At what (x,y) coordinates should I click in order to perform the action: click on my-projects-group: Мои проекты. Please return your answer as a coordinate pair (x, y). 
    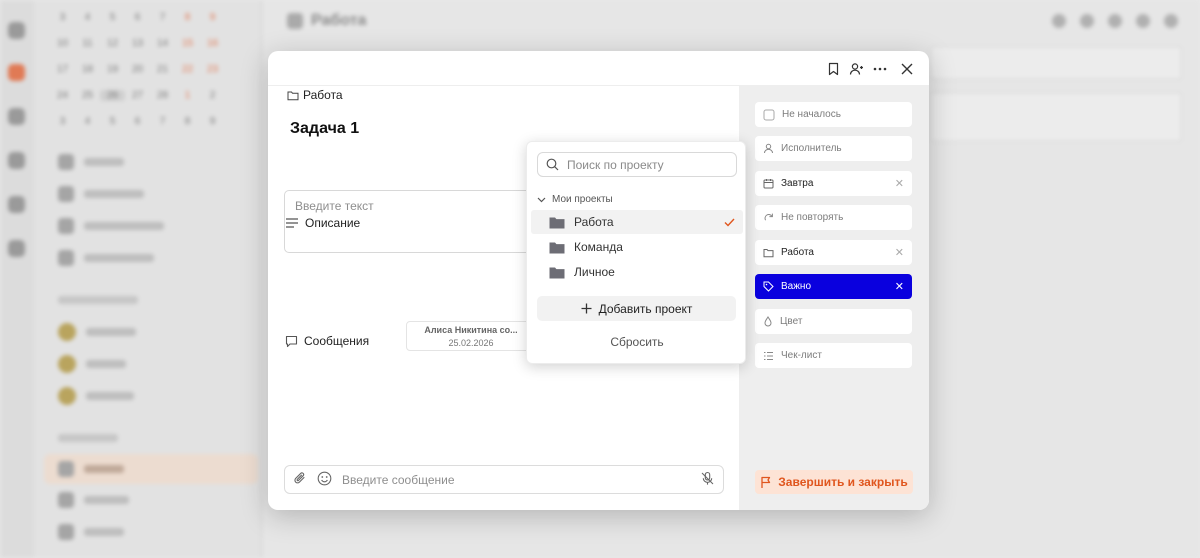
    Looking at the image, I should click on (575, 199).